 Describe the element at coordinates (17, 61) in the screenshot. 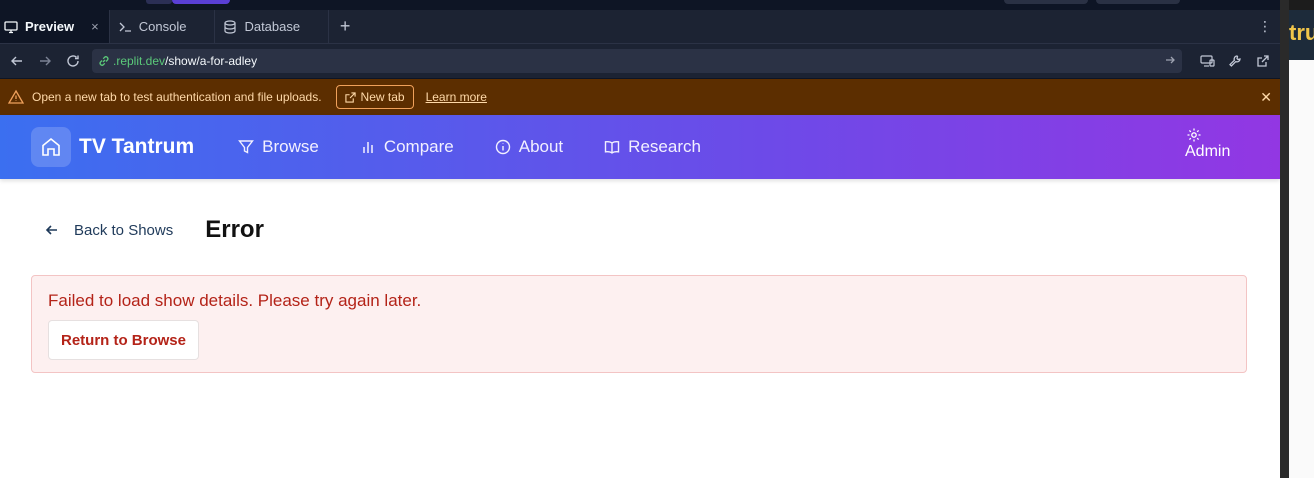

I see `back-arrow-icon` at that location.